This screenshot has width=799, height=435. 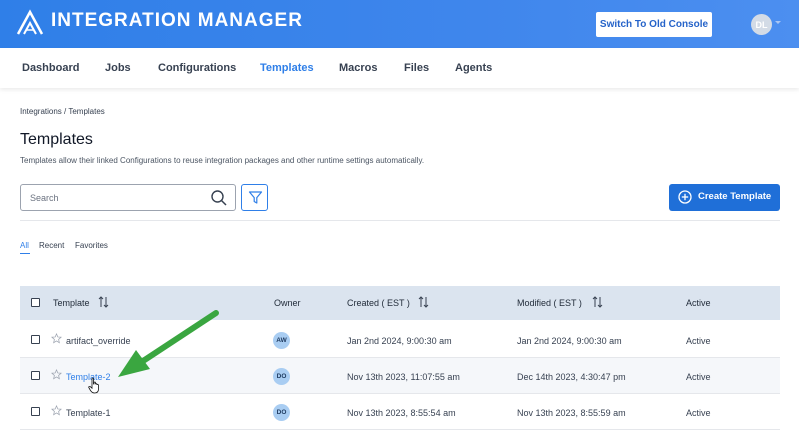 What do you see at coordinates (91, 245) in the screenshot?
I see `tab-favorites: Favorites` at bounding box center [91, 245].